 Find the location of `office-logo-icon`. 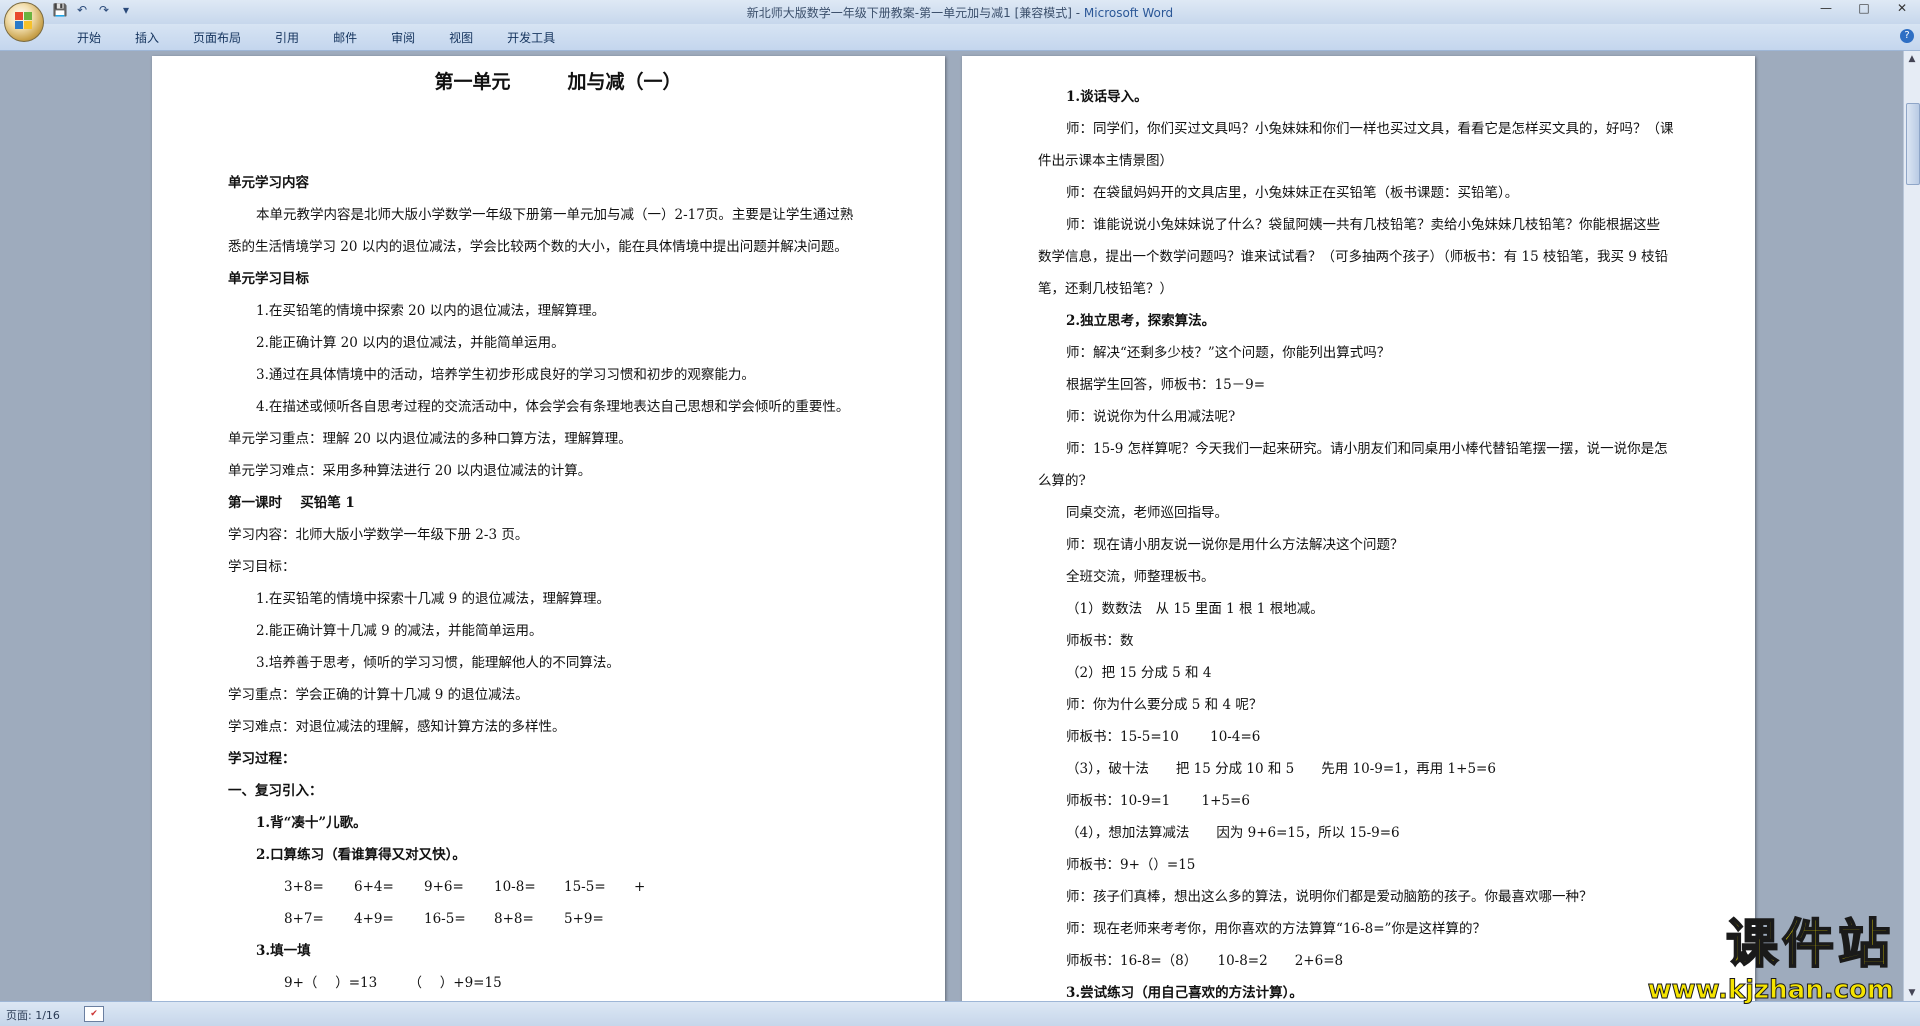

office-logo-icon is located at coordinates (24, 21).